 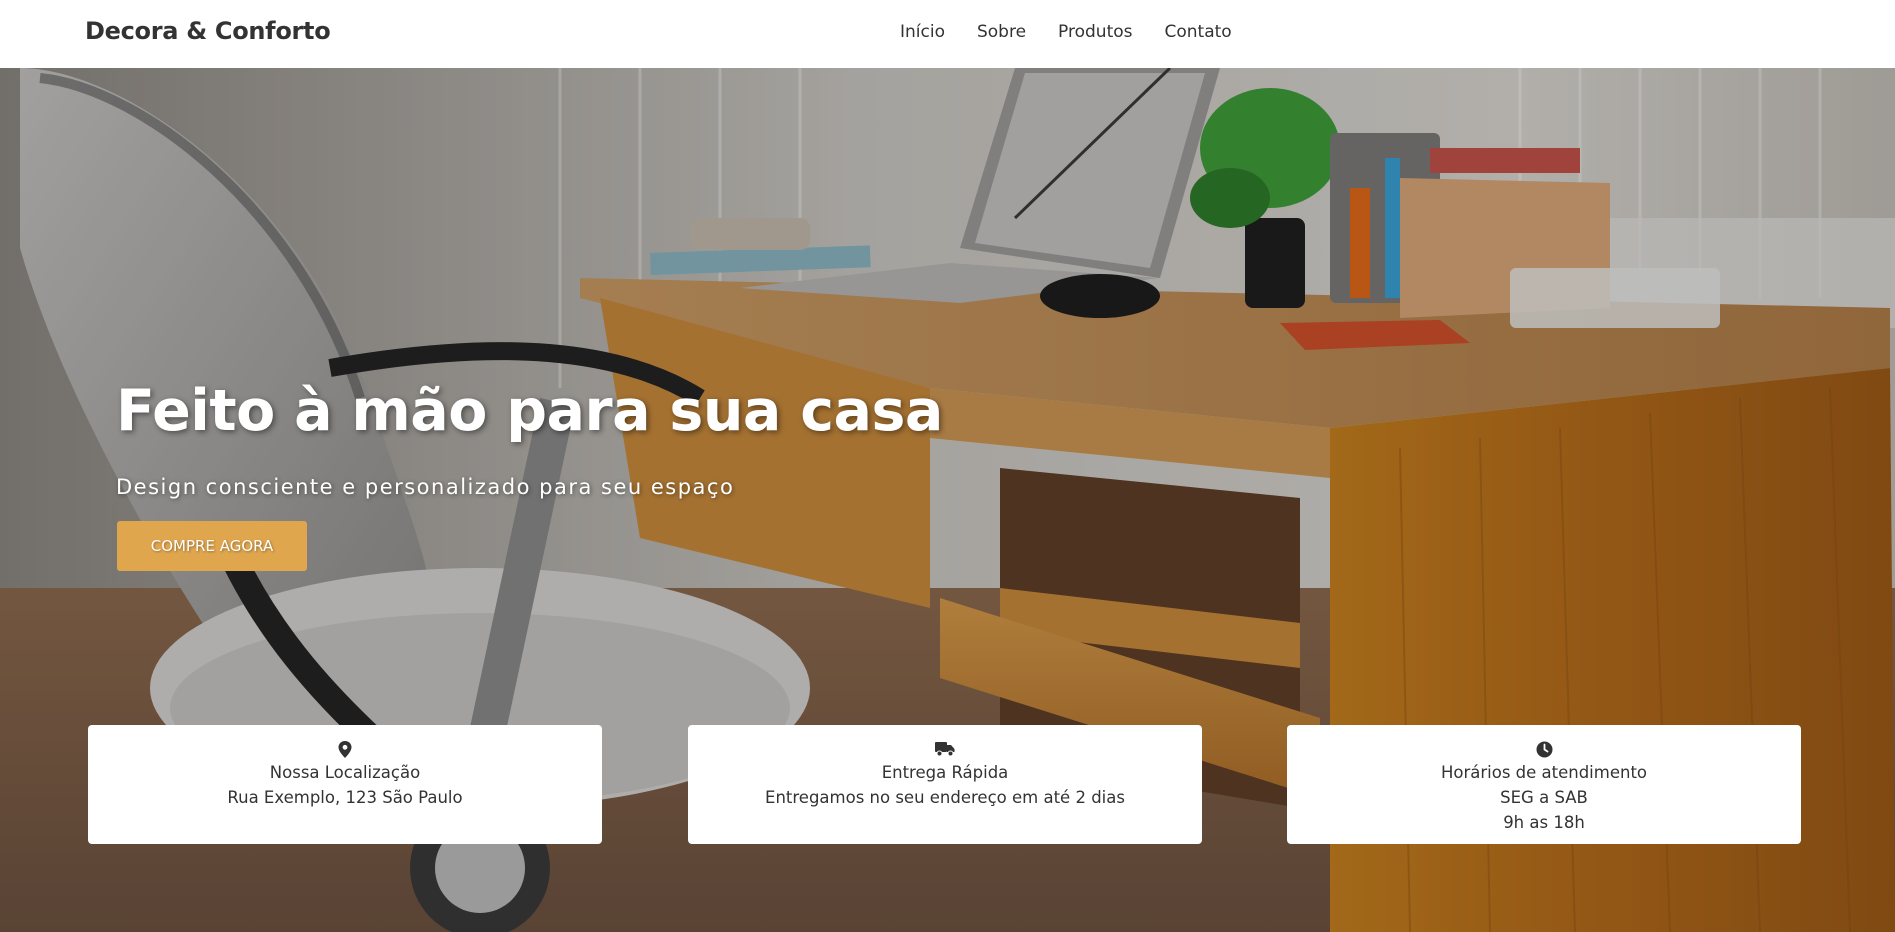 What do you see at coordinates (945, 750) in the screenshot?
I see `truck-icon` at bounding box center [945, 750].